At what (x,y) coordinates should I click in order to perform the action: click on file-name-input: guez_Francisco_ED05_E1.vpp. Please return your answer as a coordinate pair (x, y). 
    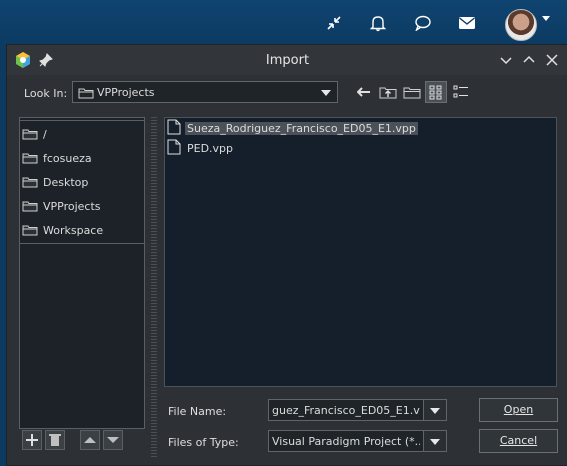
    Looking at the image, I should click on (346, 410).